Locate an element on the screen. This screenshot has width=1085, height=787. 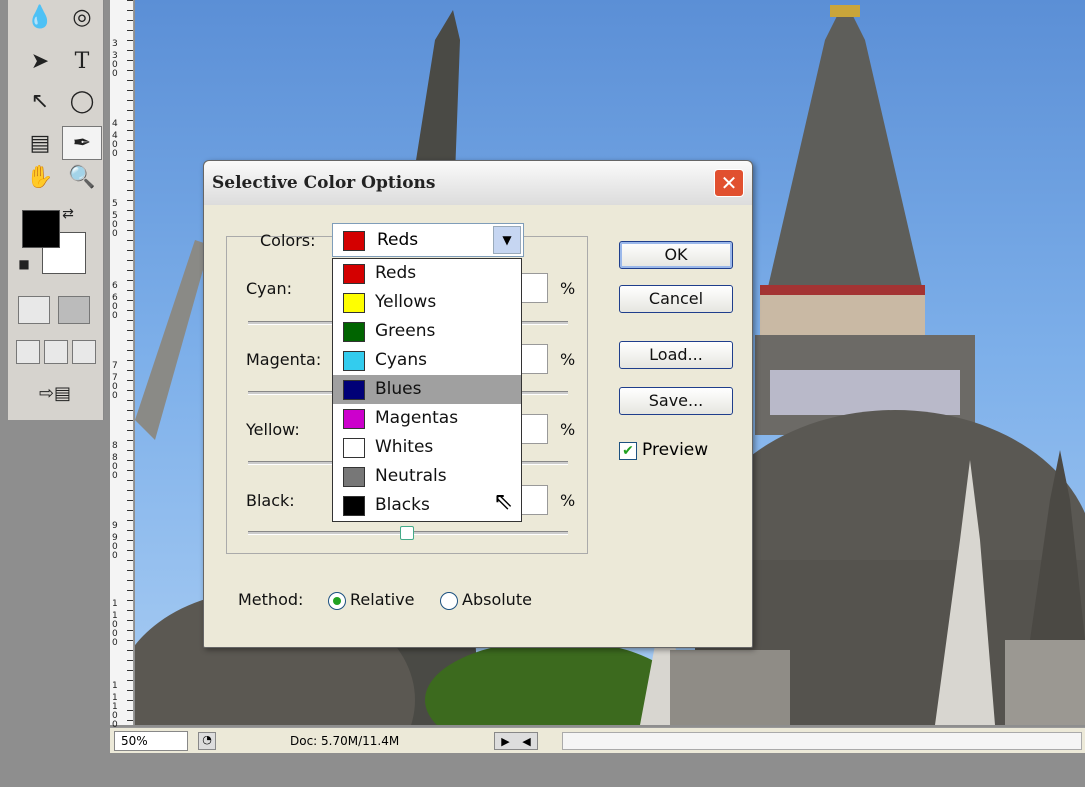
magenta-label: Magenta: is located at coordinates (284, 359).